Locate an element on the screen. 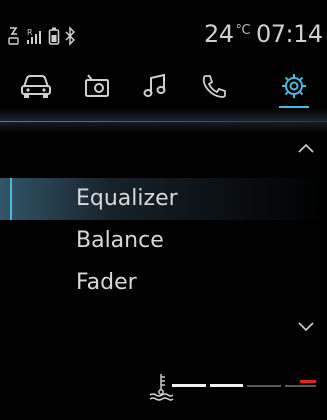  coolant-gauge is located at coordinates (245, 384).